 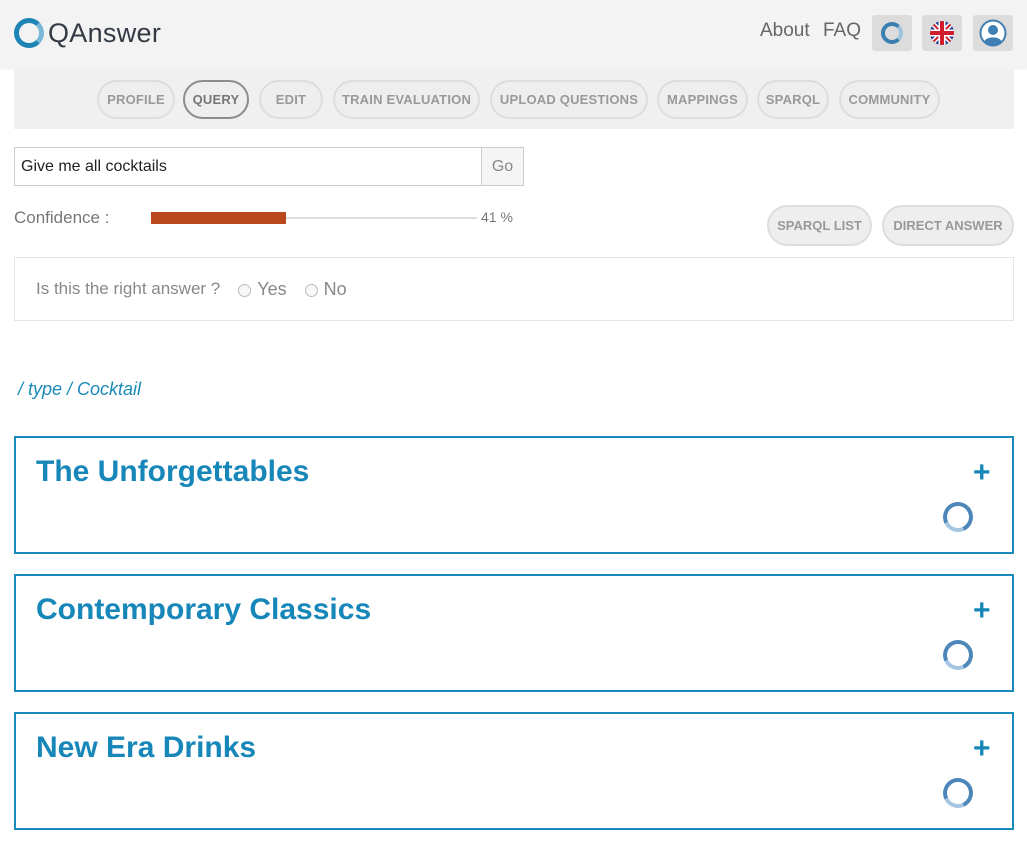 What do you see at coordinates (702, 99) in the screenshot?
I see `tab-mappings: MAPPINGS` at bounding box center [702, 99].